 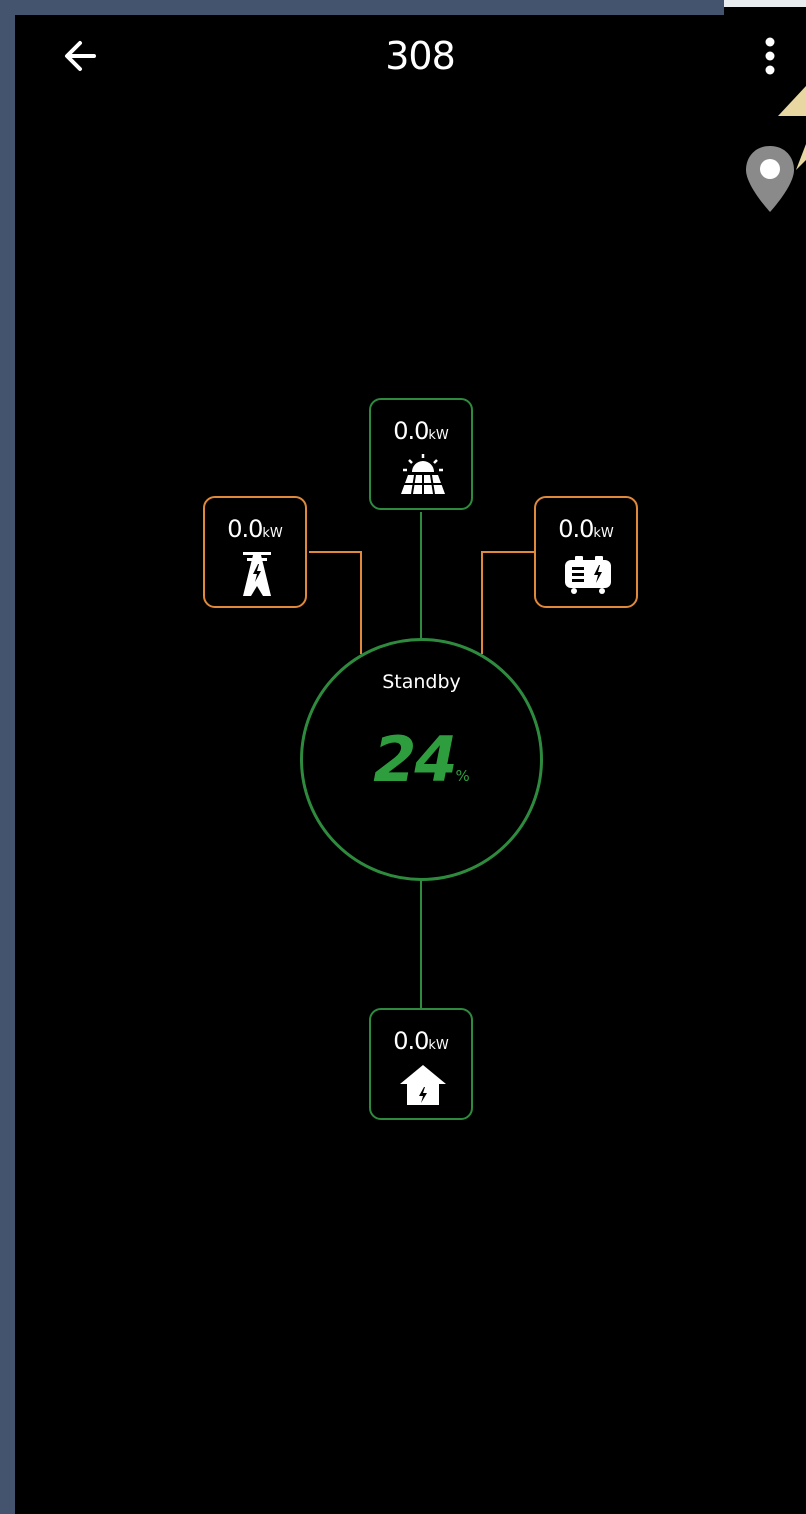 I want to click on grid-power-value: 0.0kW, so click(x=255, y=531).